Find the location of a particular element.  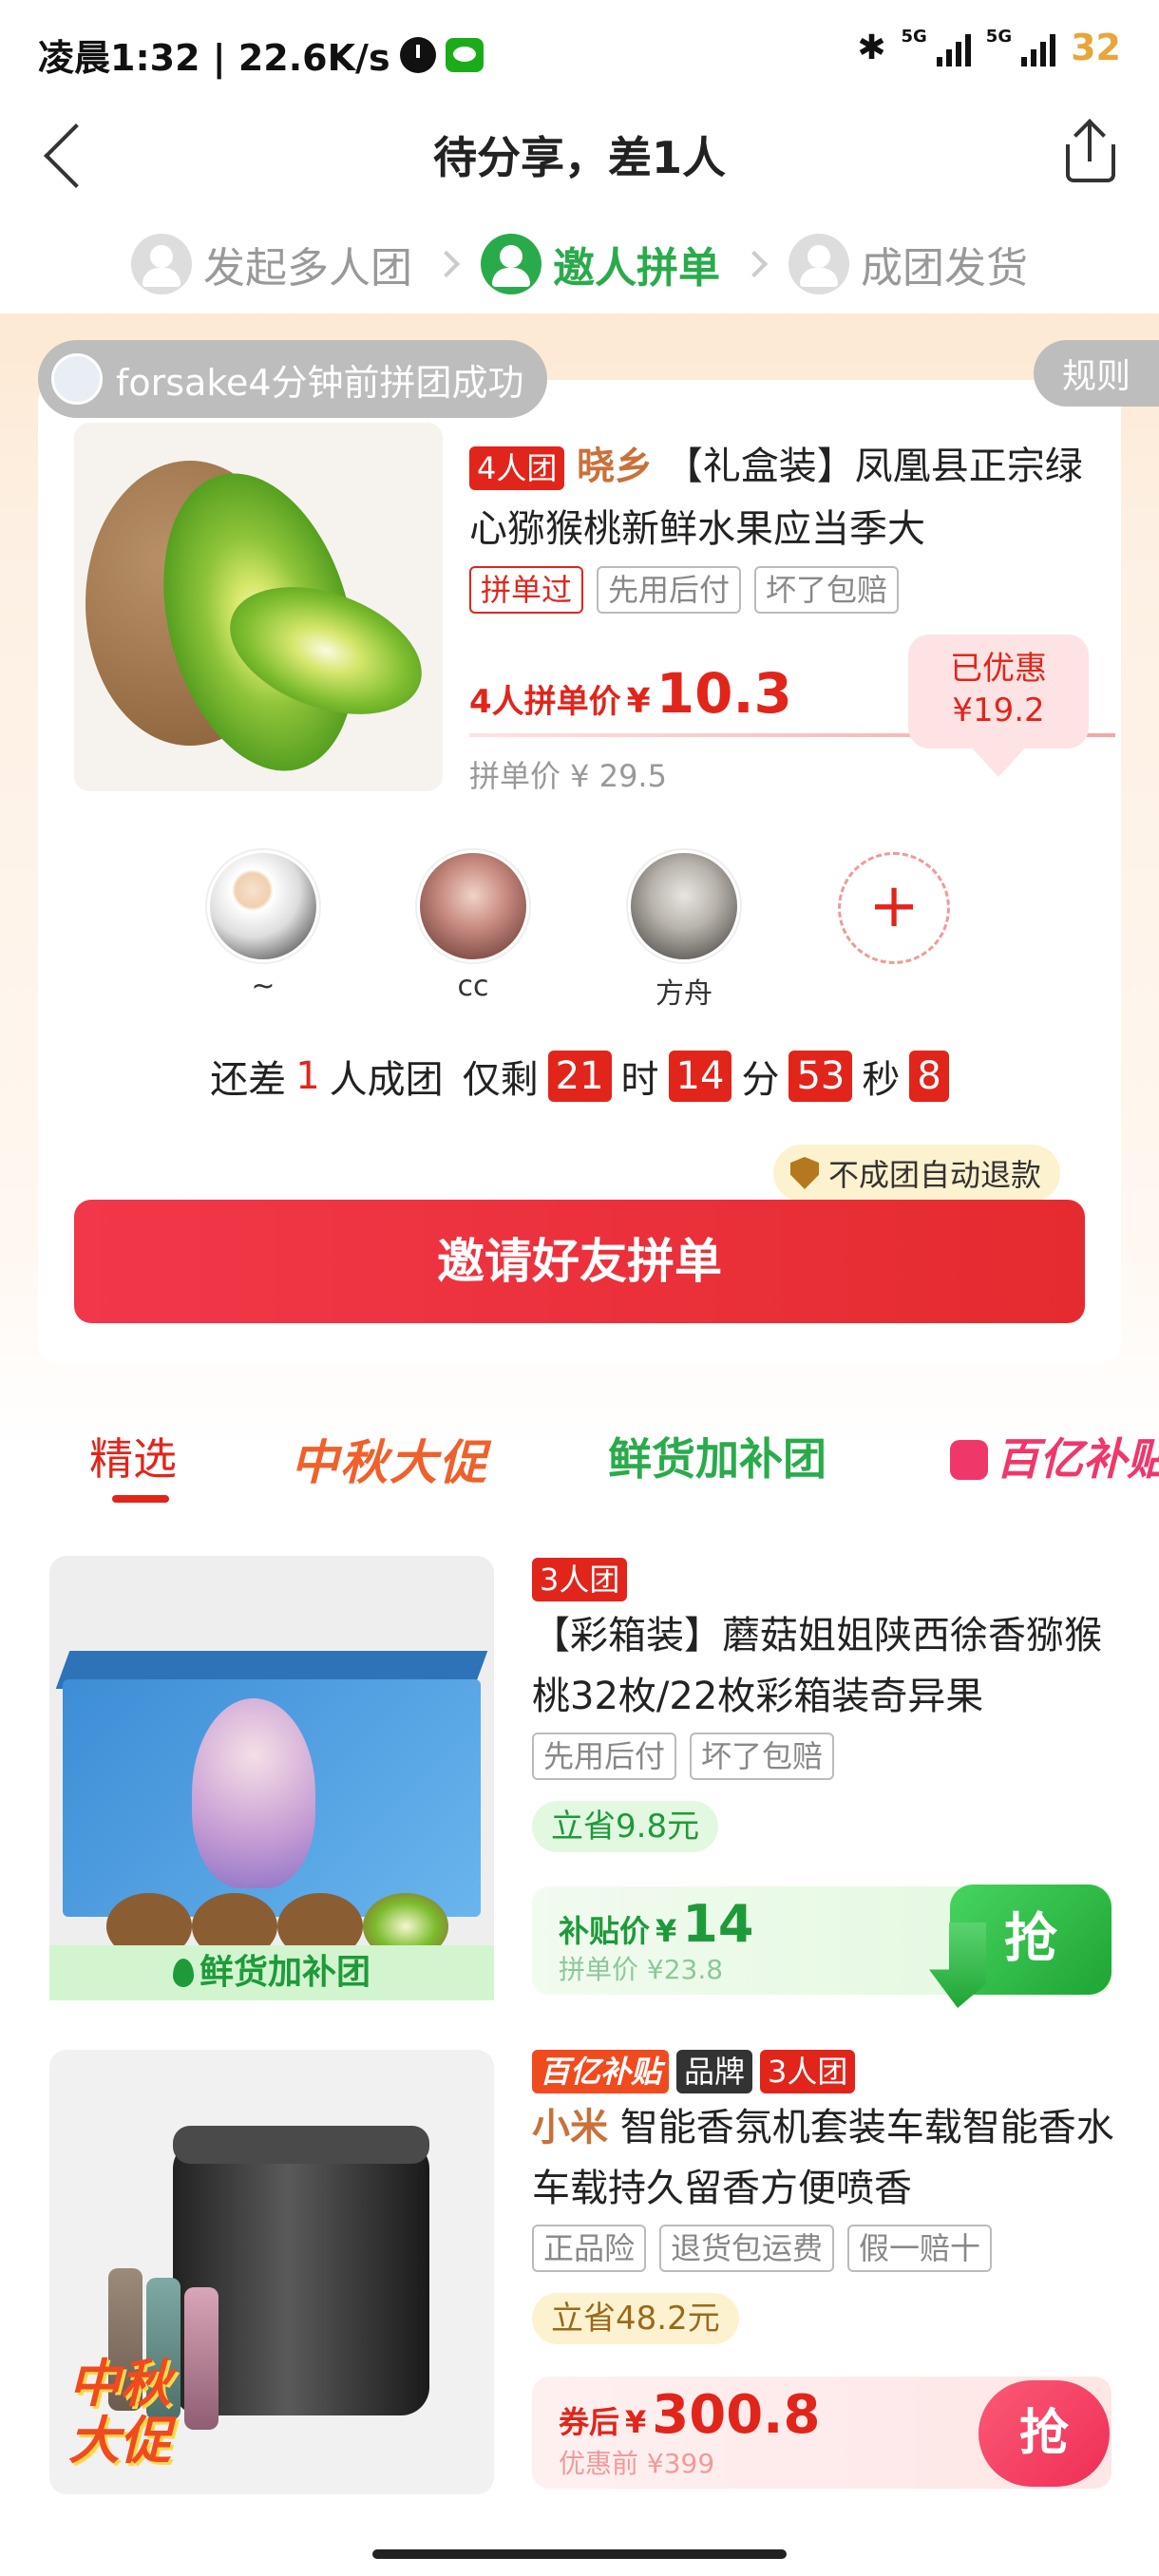

countdown-text: 还差 is located at coordinates (248, 1080).